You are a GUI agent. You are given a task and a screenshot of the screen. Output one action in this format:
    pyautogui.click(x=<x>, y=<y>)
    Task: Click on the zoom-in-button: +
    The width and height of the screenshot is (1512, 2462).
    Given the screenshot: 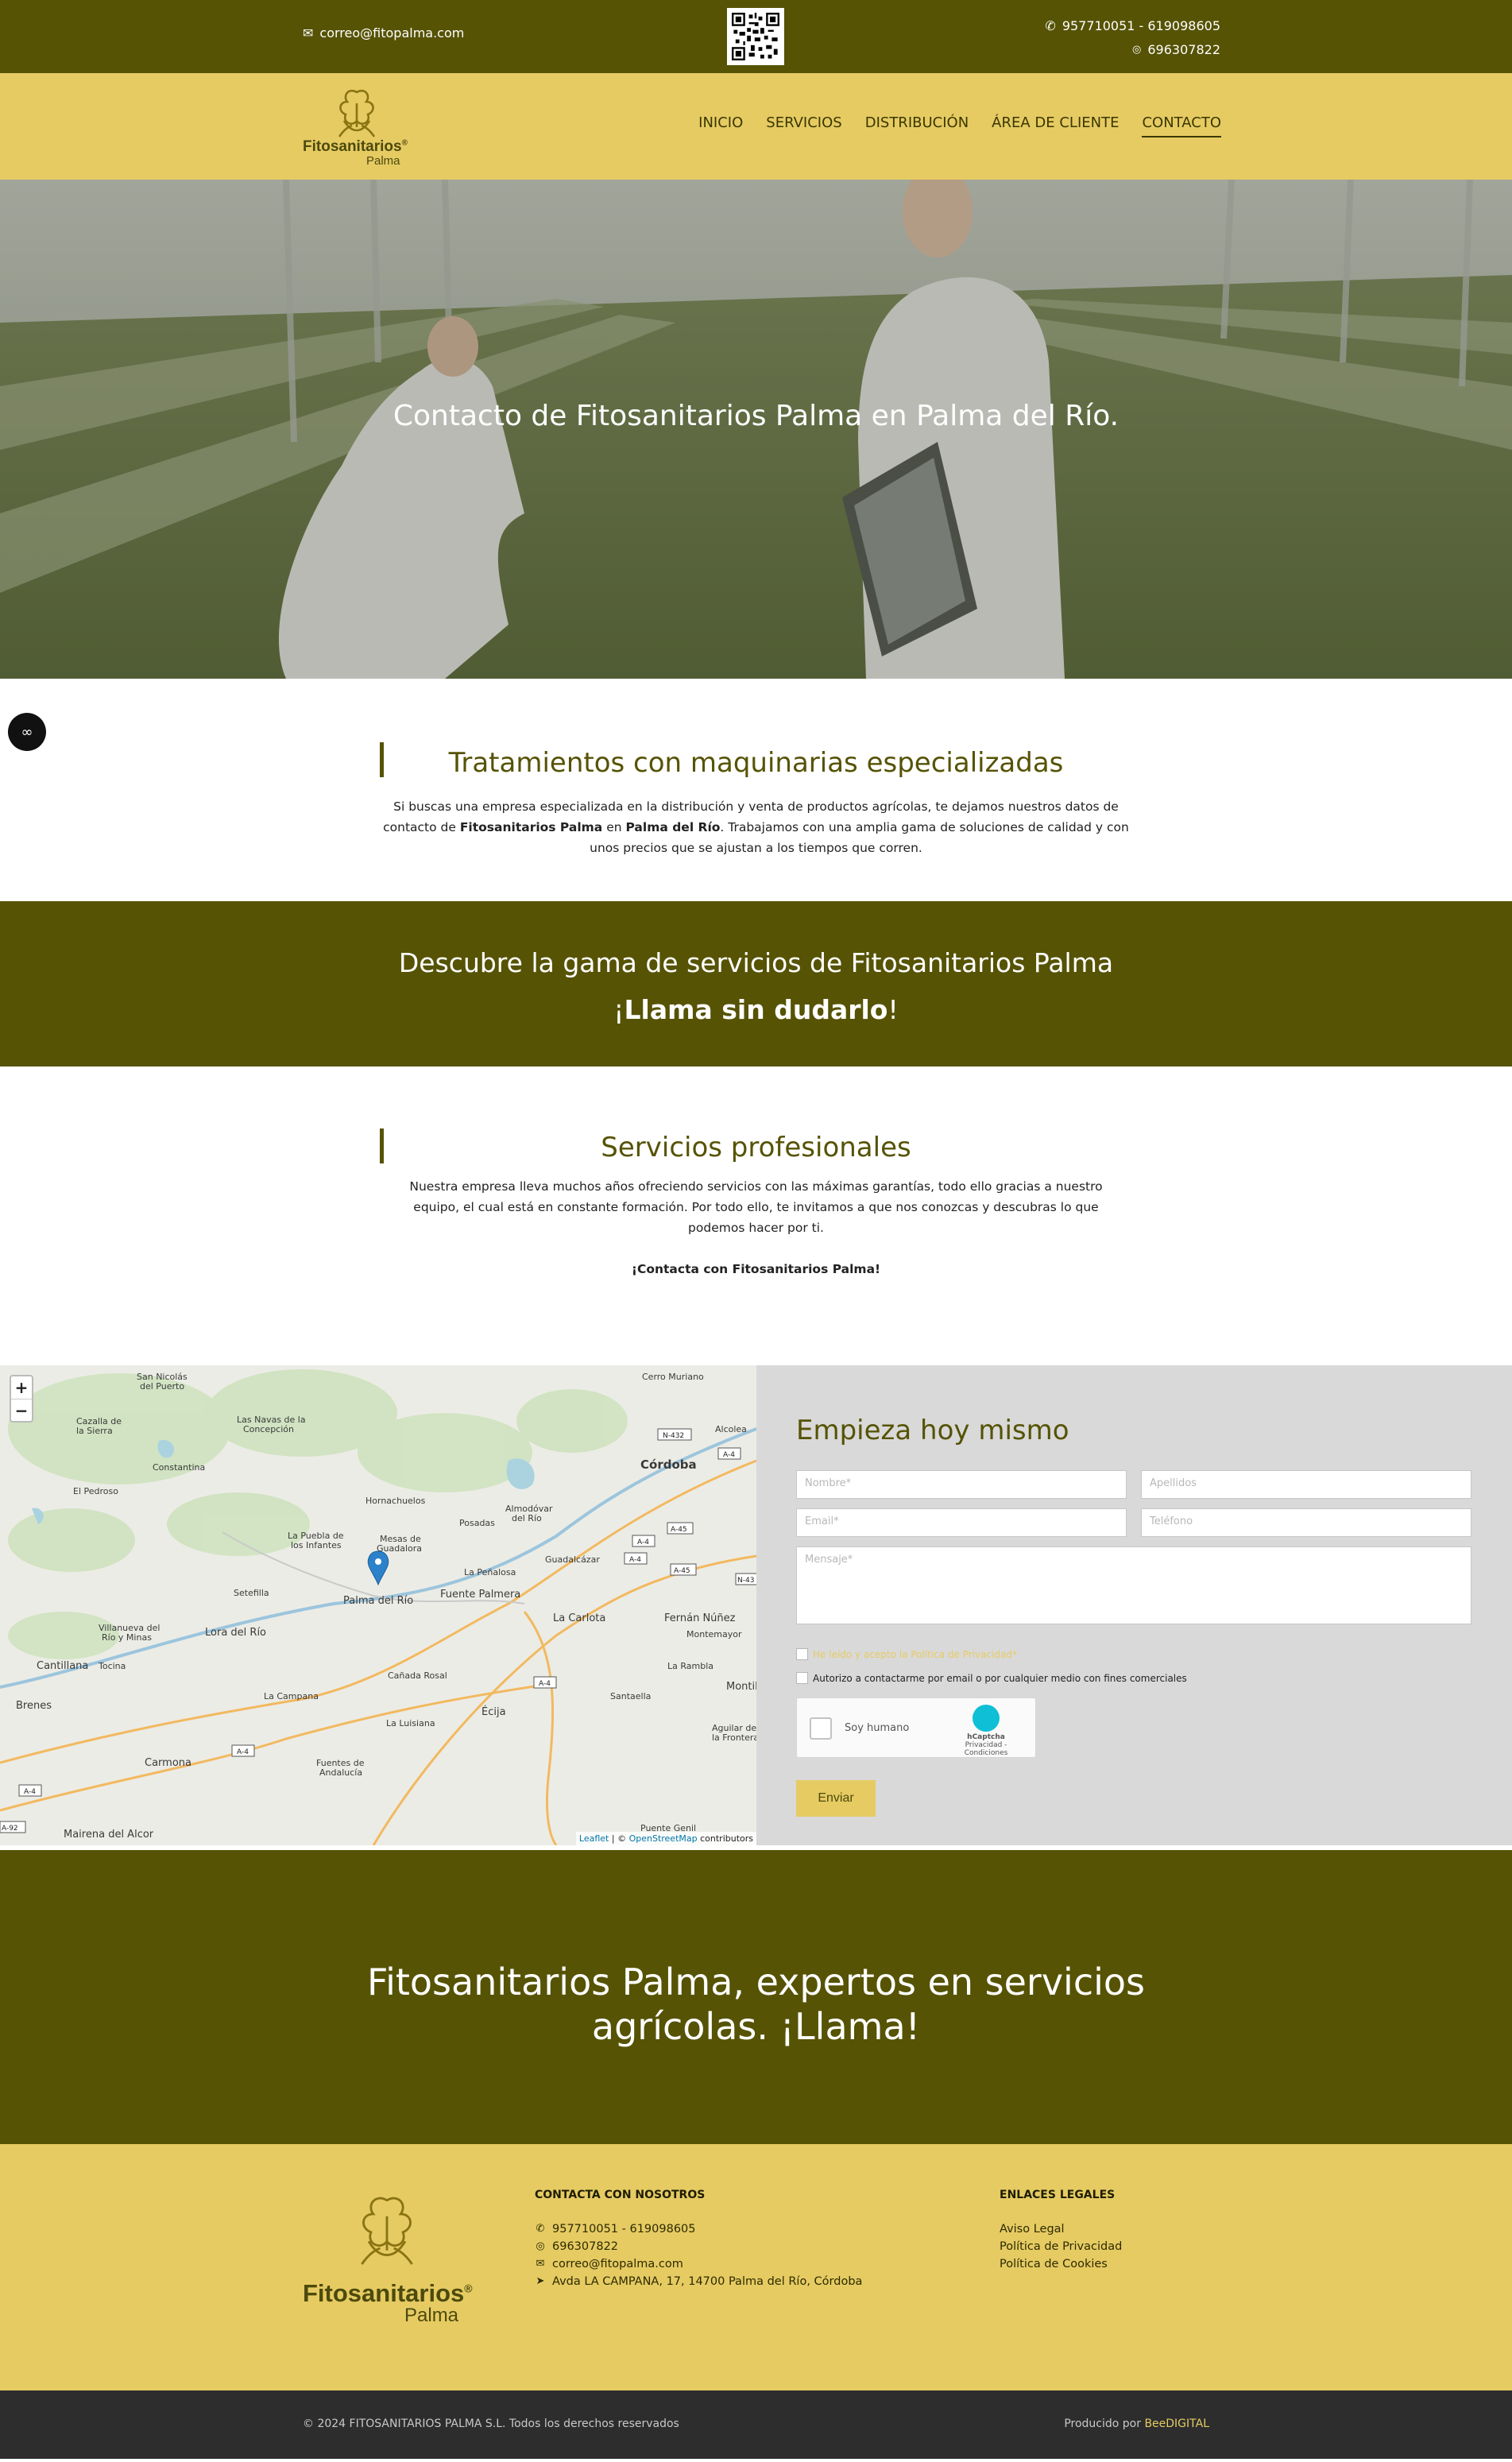 What is the action you would take?
    pyautogui.click(x=21, y=1388)
    